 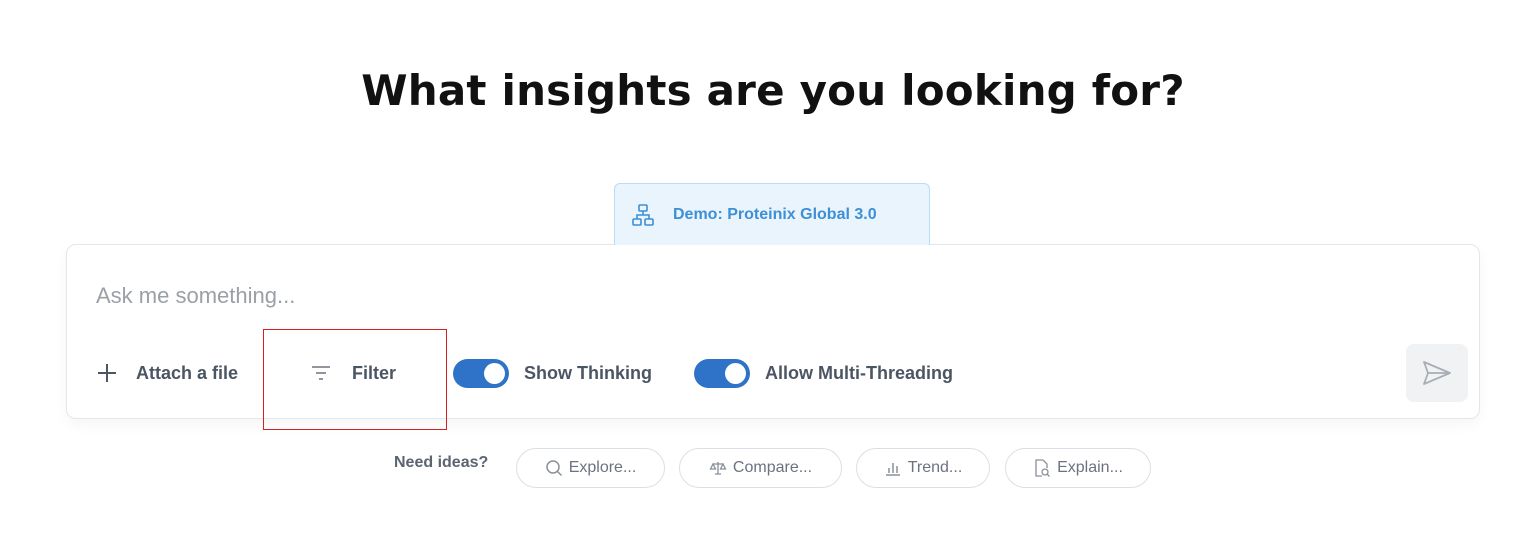 What do you see at coordinates (588, 372) in the screenshot?
I see `show-thinking-label: Show Thinking` at bounding box center [588, 372].